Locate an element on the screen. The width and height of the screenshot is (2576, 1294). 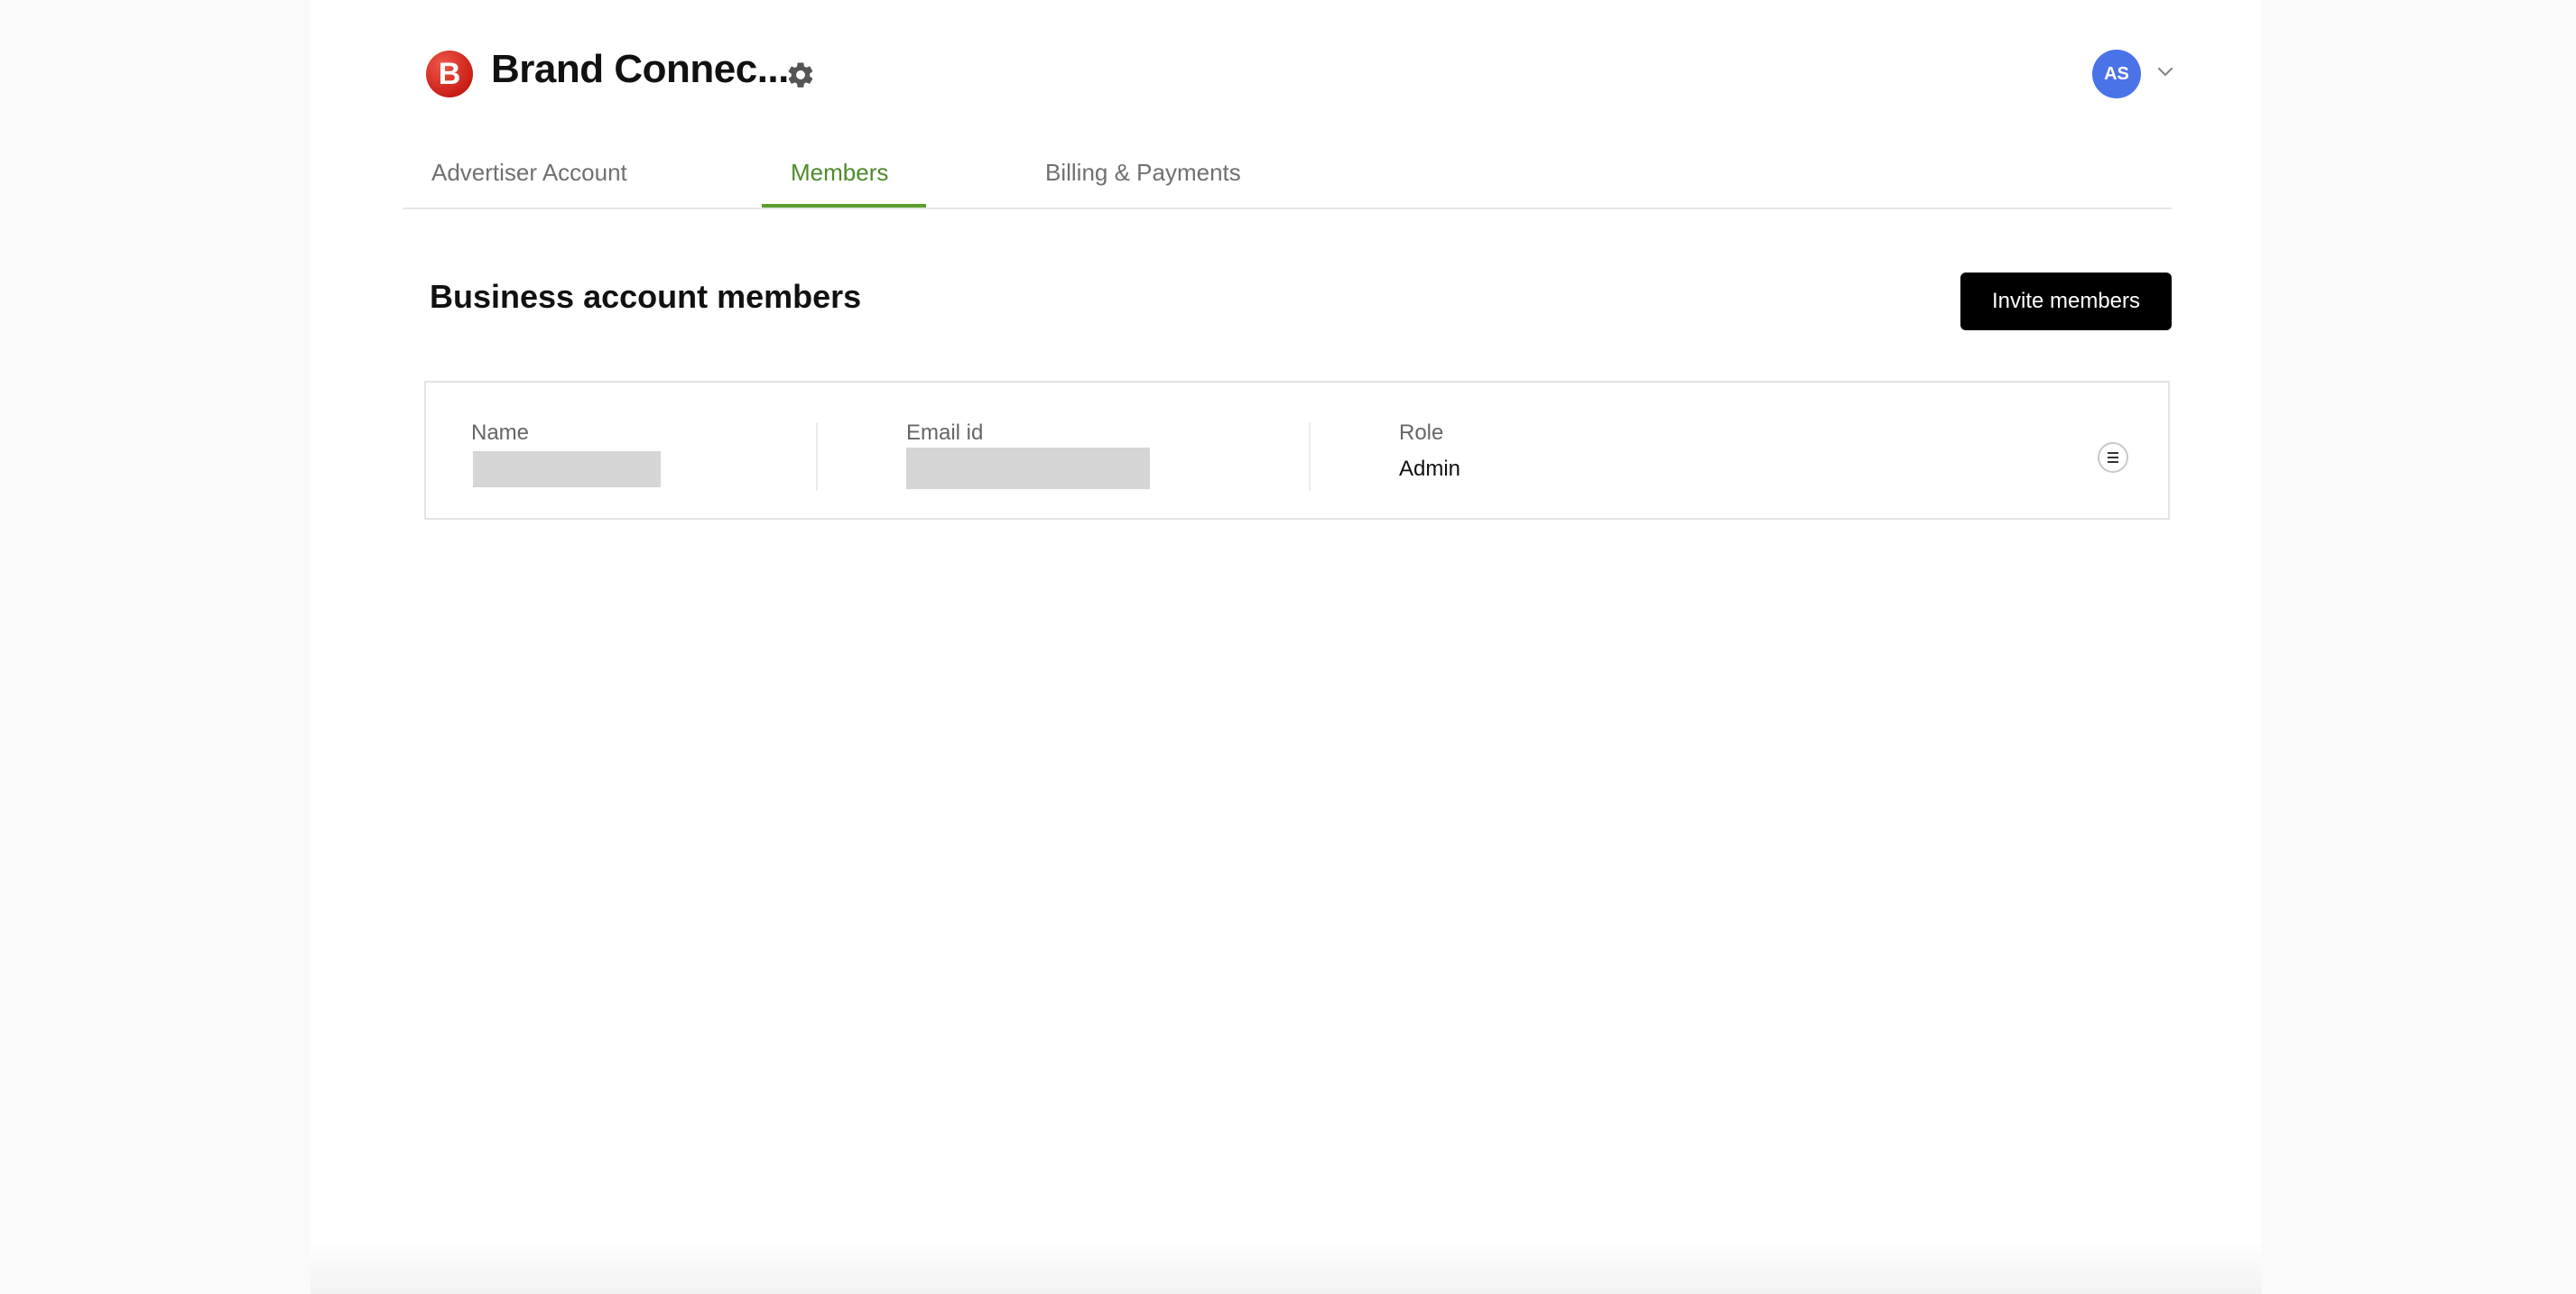
active-tab-indicator is located at coordinates (844, 206).